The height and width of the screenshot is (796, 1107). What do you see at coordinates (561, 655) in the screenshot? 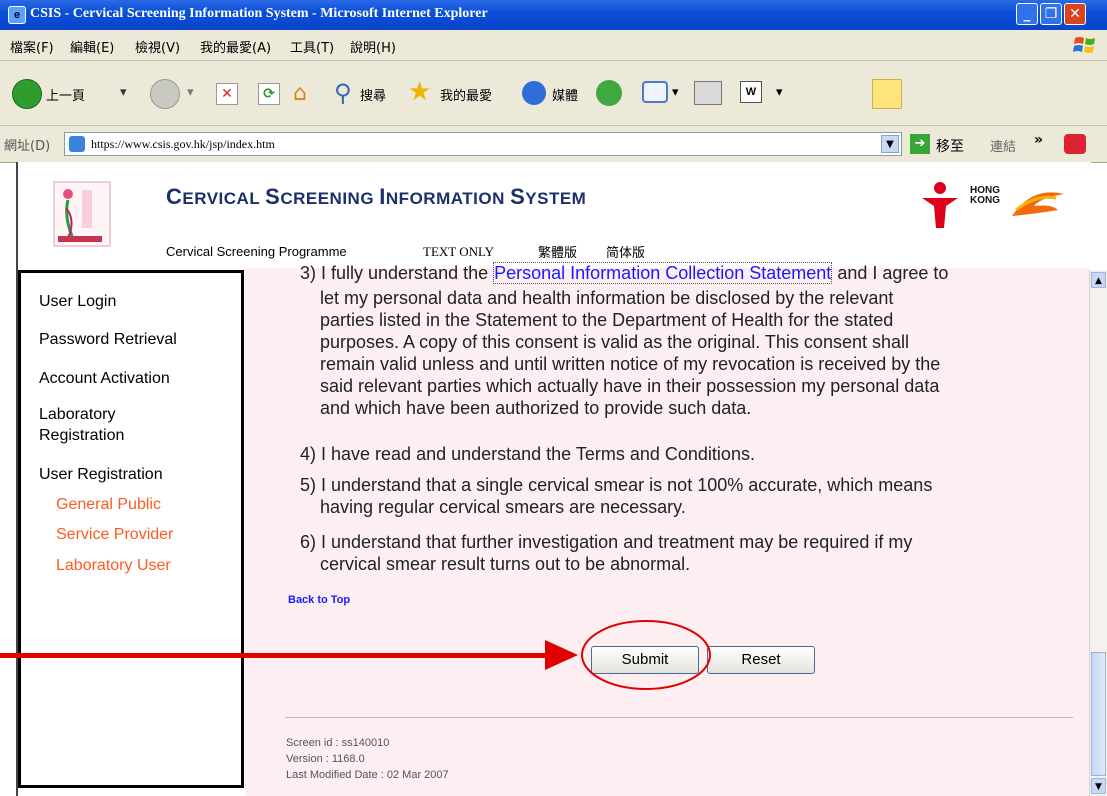
I see `annotation-arrow-head` at bounding box center [561, 655].